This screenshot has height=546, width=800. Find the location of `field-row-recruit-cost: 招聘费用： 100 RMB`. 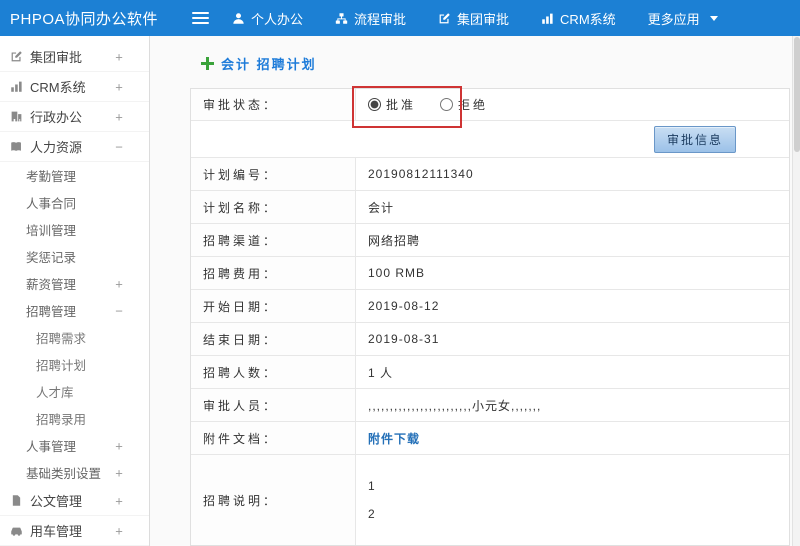

field-row-recruit-cost: 招聘费用： 100 RMB is located at coordinates (490, 273).